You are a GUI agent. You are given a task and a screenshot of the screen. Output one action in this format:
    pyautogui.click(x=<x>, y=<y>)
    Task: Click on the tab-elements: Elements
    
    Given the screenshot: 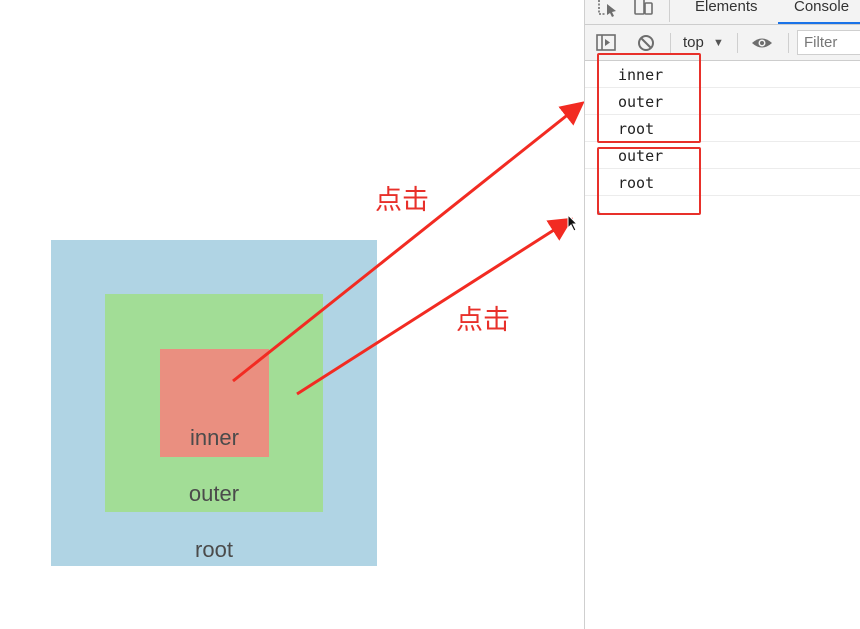 What is the action you would take?
    pyautogui.click(x=726, y=8)
    